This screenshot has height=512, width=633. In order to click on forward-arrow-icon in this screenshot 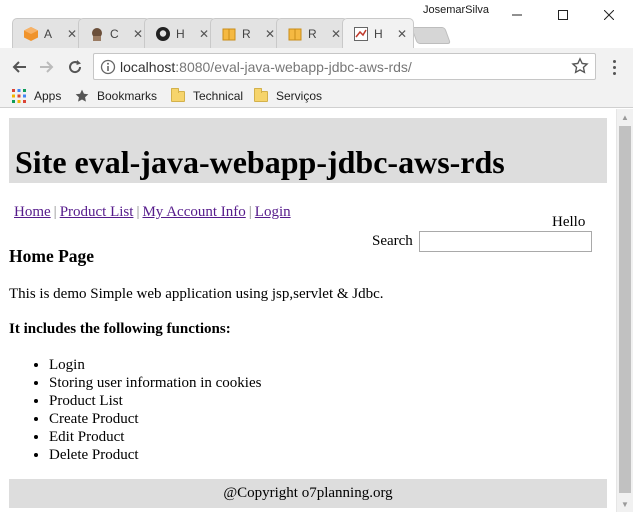, I will do `click(47, 67)`.